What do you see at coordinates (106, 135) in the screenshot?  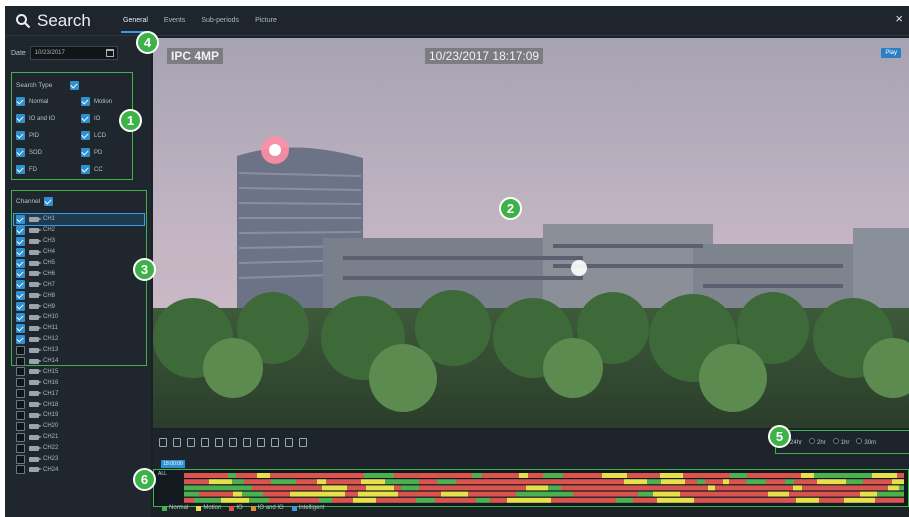 I see `search-type-item: LCD` at bounding box center [106, 135].